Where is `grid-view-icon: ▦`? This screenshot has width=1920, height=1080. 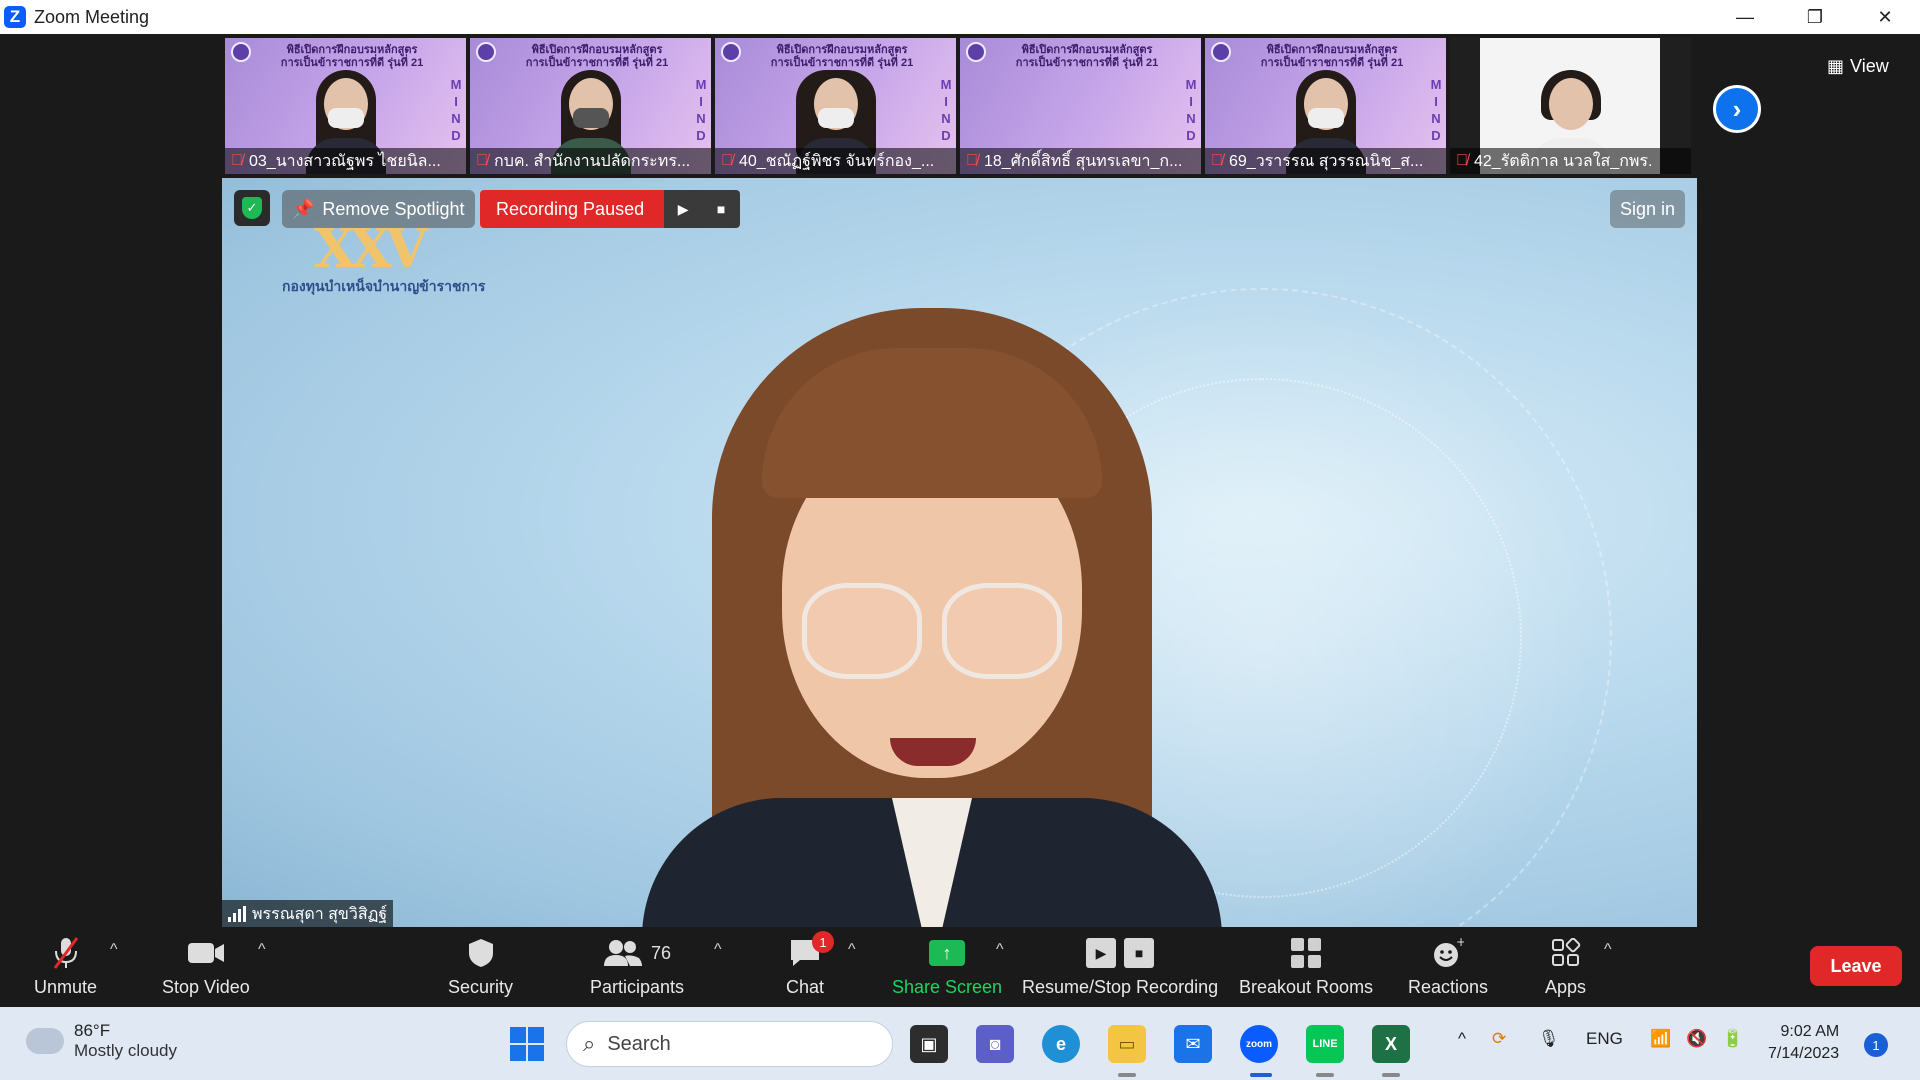 grid-view-icon: ▦ is located at coordinates (1836, 65).